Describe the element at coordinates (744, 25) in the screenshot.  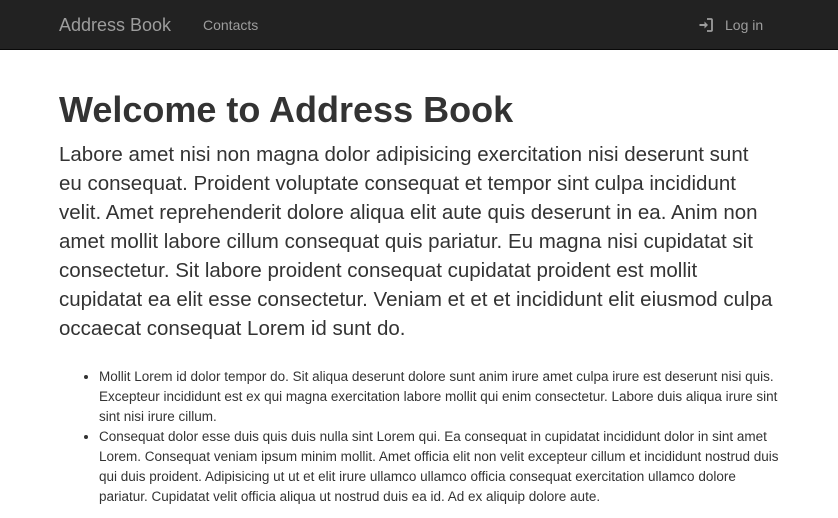
I see `login-label: Log in` at that location.